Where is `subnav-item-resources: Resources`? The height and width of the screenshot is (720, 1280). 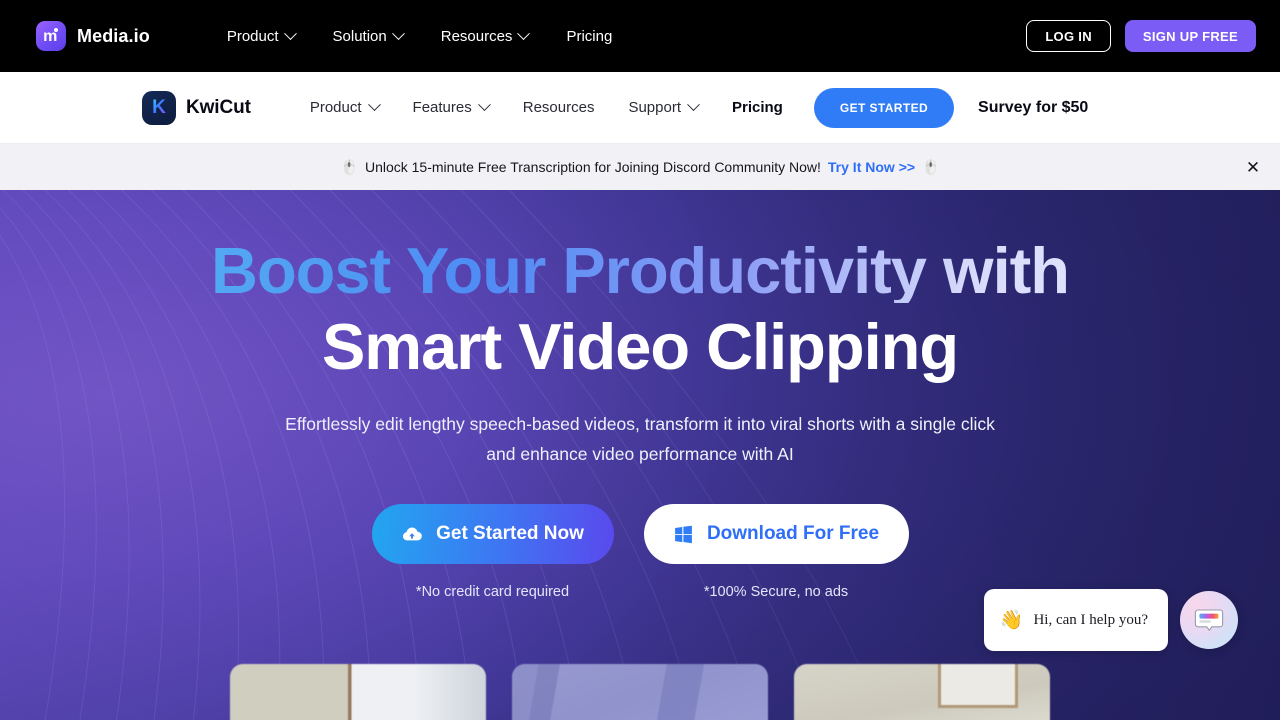
subnav-item-resources: Resources is located at coordinates (559, 107).